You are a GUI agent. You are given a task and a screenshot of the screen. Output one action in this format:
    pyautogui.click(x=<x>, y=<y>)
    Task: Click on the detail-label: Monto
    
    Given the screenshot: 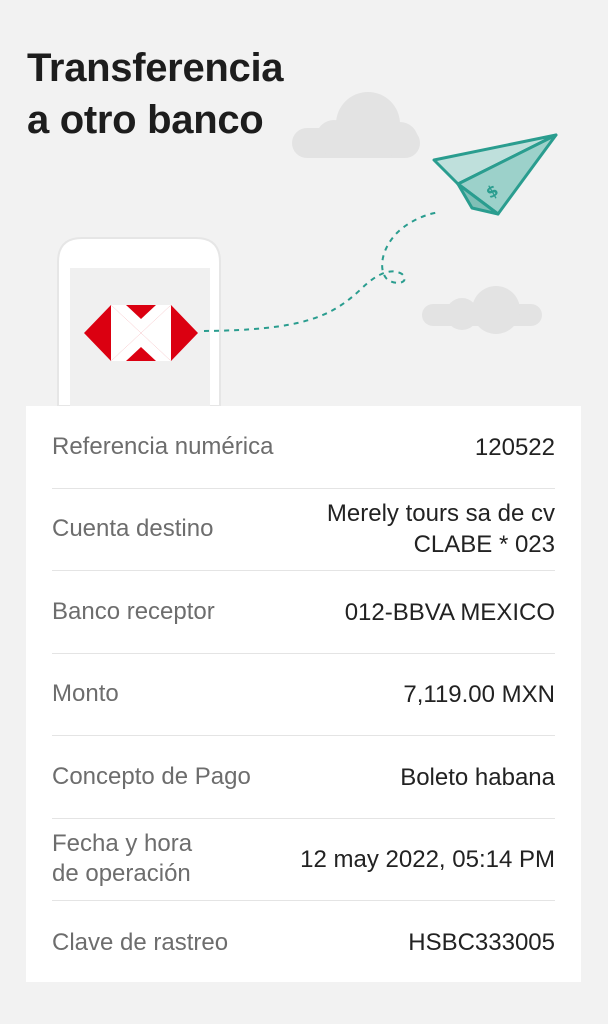 What is the action you would take?
    pyautogui.click(x=85, y=693)
    